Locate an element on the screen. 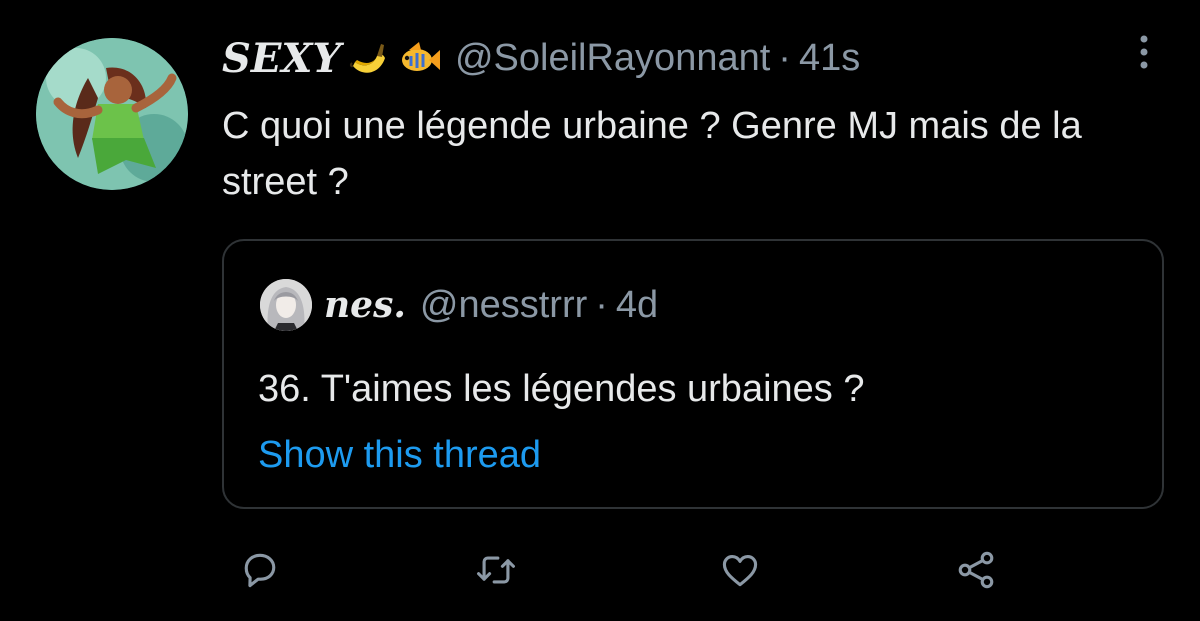 This screenshot has height=621, width=1200. tweet-header: SEXY @SoleilRayonnant · 41s is located at coordinates (541, 58).